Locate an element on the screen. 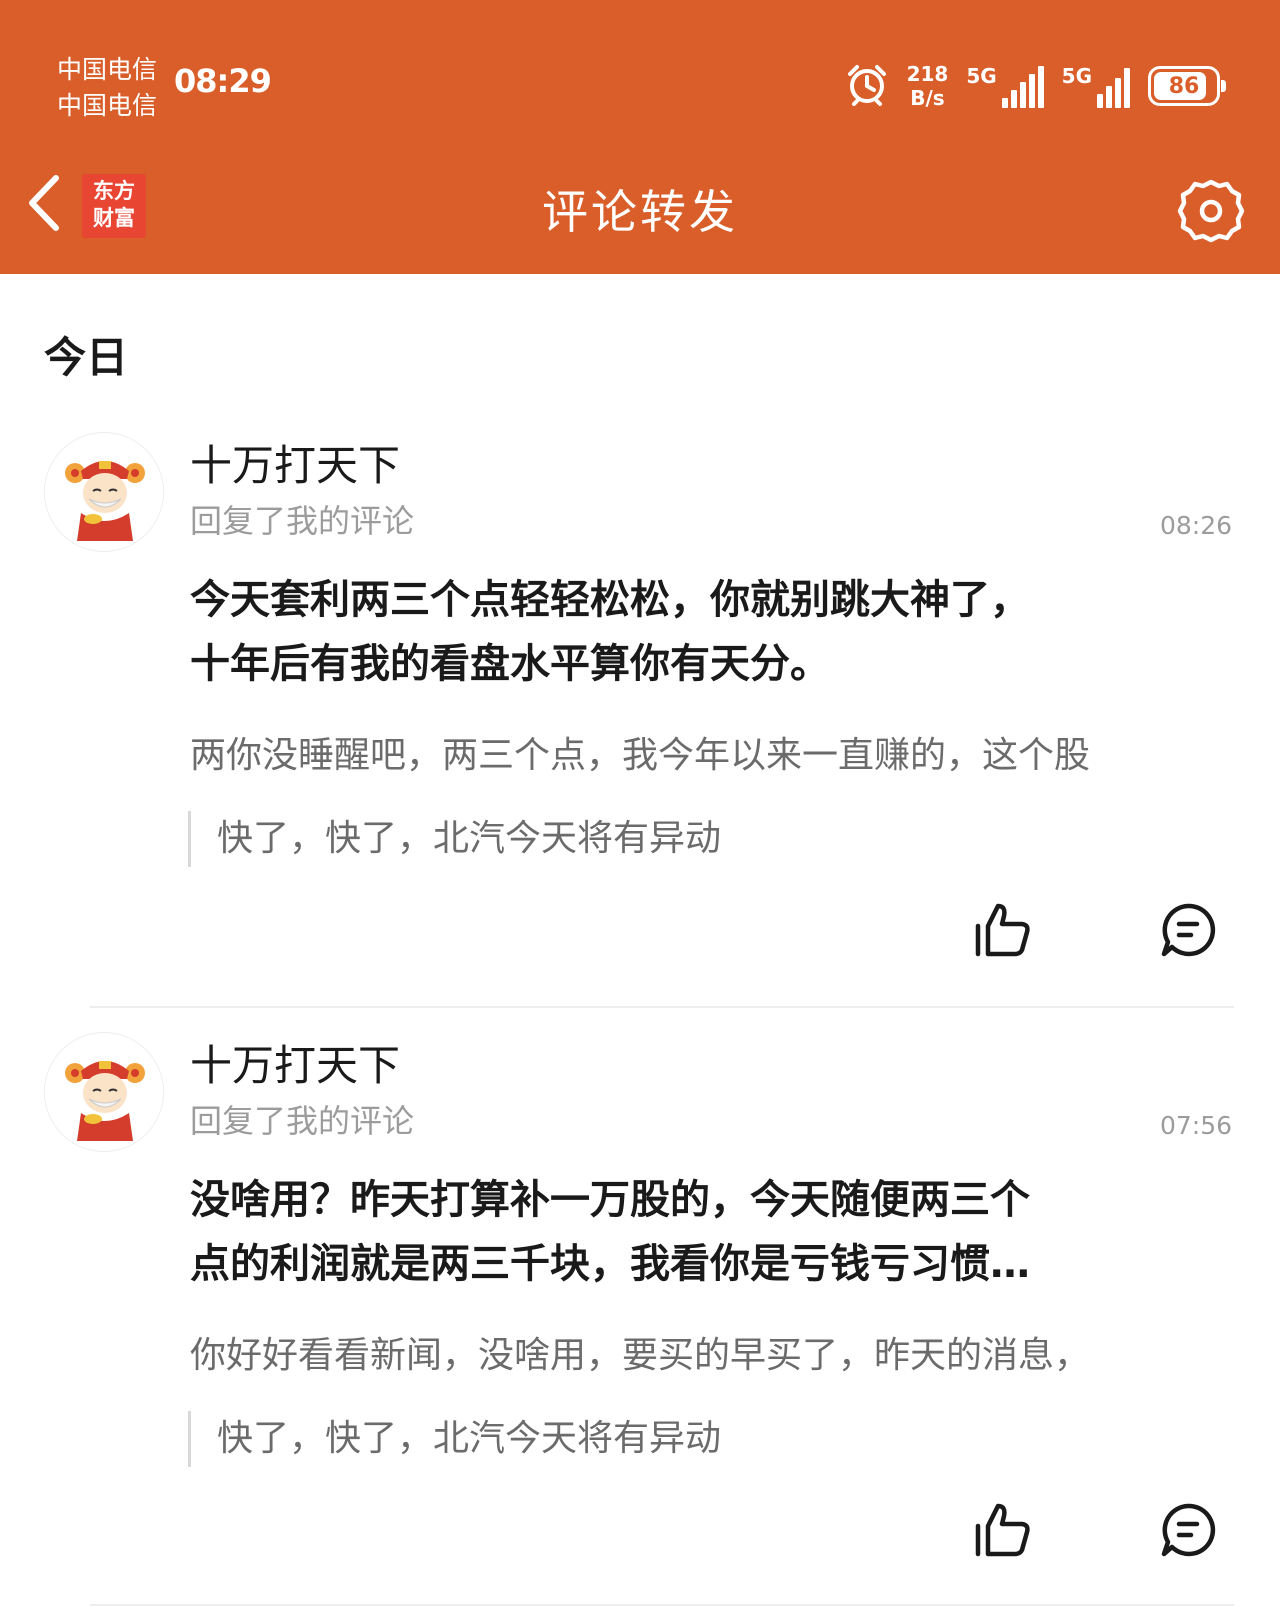 This screenshot has width=1280, height=1607. status-time: 08:29 is located at coordinates (223, 81).